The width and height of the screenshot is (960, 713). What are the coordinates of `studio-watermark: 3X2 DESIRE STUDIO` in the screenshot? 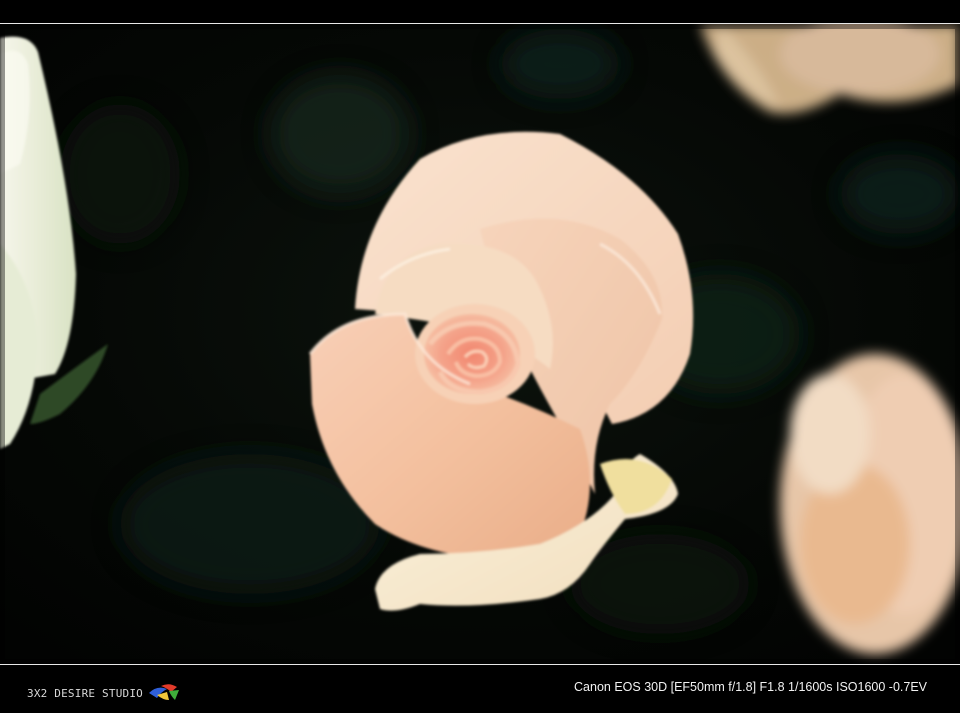 It's located at (105, 693).